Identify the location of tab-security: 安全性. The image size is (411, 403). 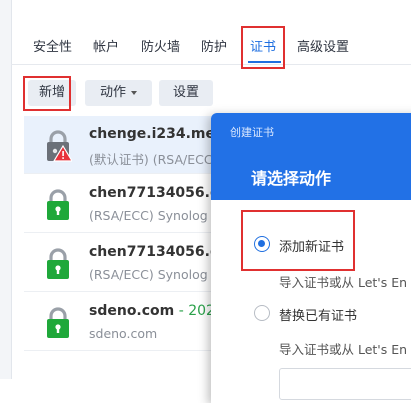
(52, 48).